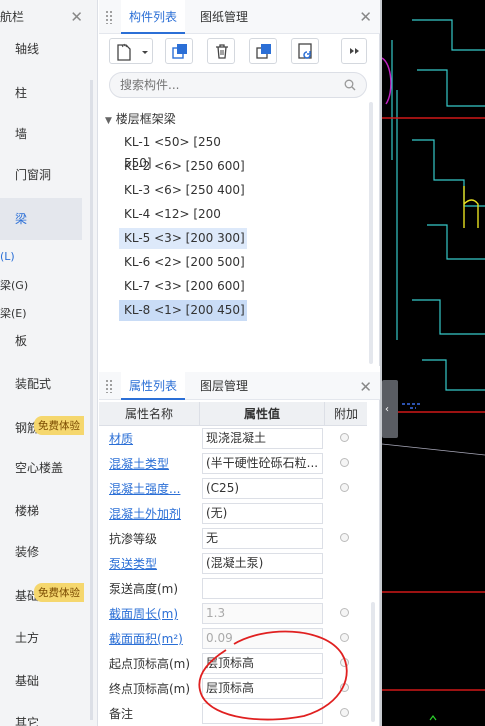 This screenshot has height=726, width=485. Describe the element at coordinates (183, 286) in the screenshot. I see `component-item: KL-7 <3> [200 600]` at that location.